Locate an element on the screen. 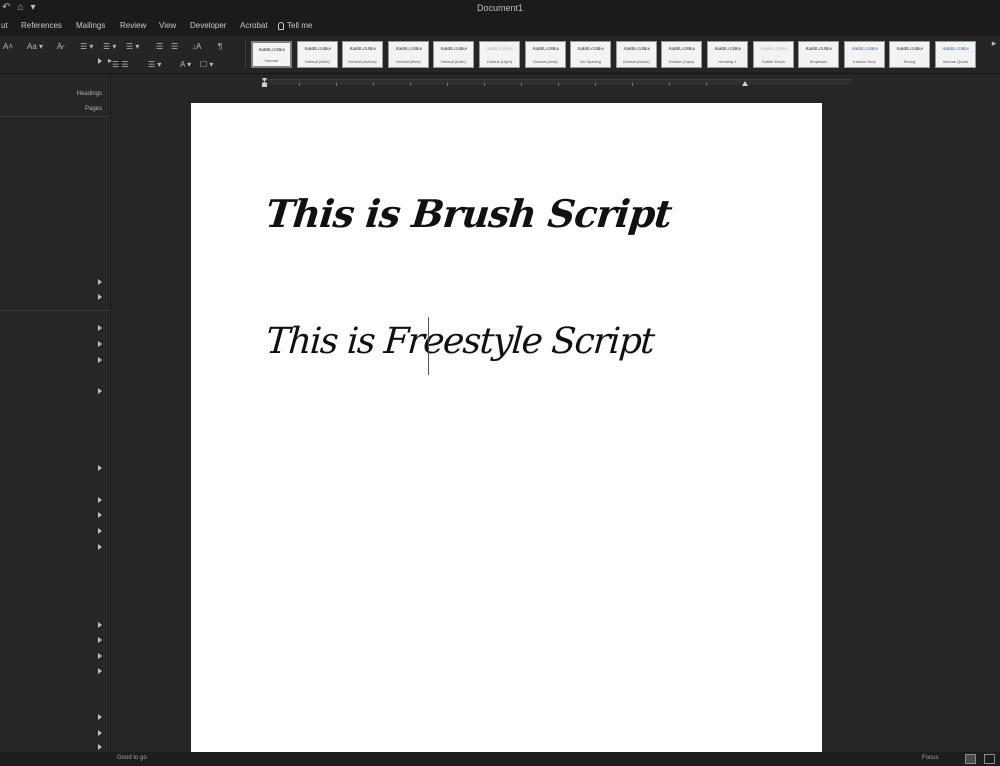  style-name: Default (Caps) is located at coordinates (681, 61).